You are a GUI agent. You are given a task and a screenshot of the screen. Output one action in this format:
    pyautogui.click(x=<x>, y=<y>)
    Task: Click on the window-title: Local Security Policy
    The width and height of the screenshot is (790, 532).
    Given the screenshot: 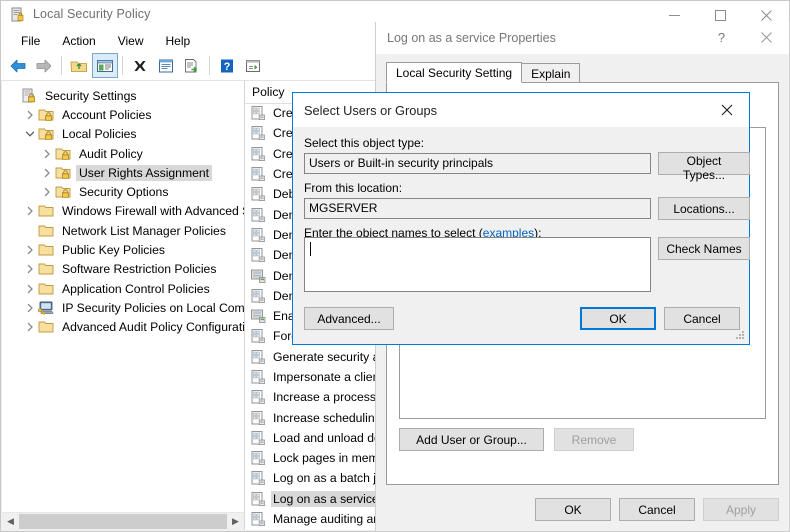 What is the action you would take?
    pyautogui.click(x=92, y=14)
    